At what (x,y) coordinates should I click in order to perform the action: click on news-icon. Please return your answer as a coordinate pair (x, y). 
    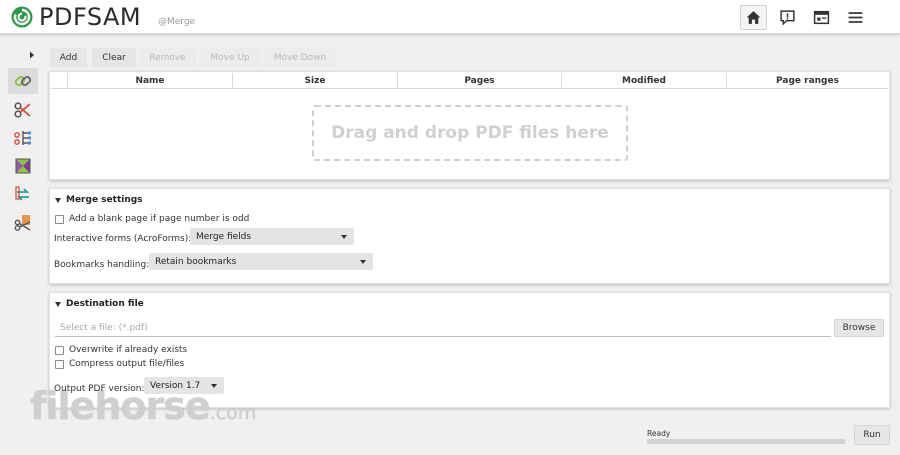
    Looking at the image, I should click on (787, 18).